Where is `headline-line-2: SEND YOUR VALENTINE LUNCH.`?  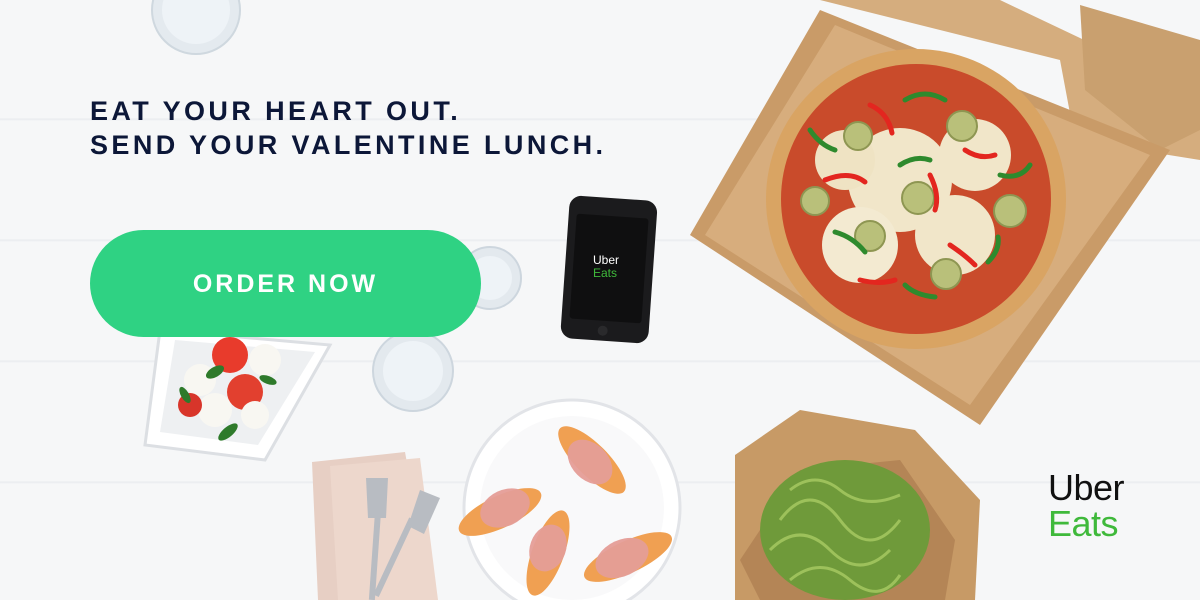 headline-line-2: SEND YOUR VALENTINE LUNCH. is located at coordinates (348, 145).